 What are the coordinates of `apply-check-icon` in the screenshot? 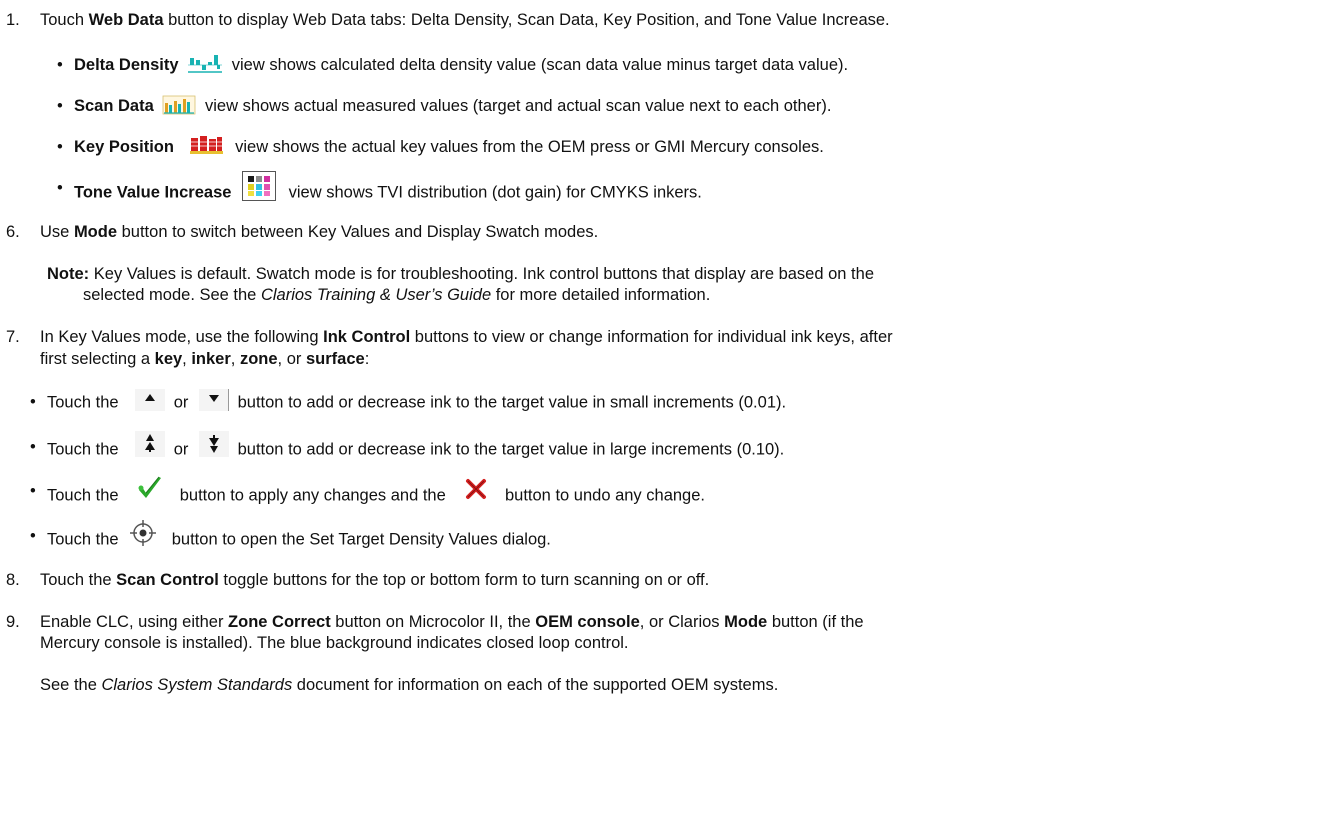 It's located at (150, 489).